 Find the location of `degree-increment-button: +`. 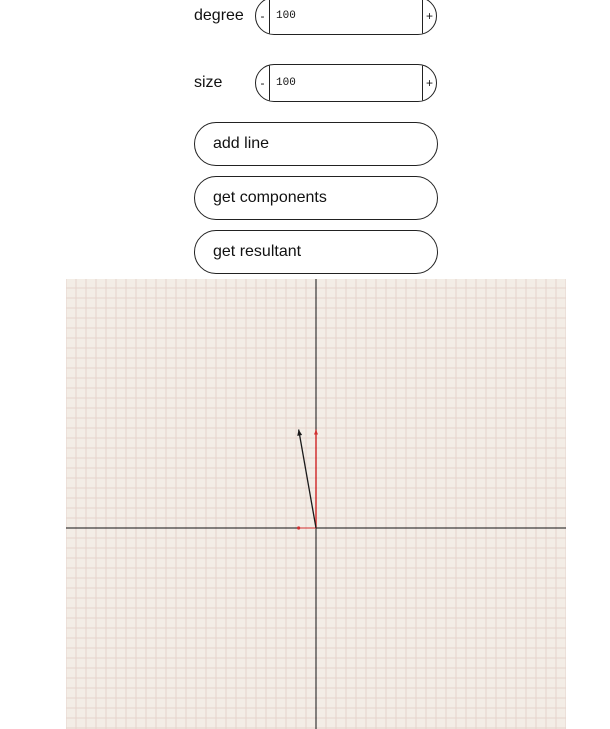

degree-increment-button: + is located at coordinates (429, 17).